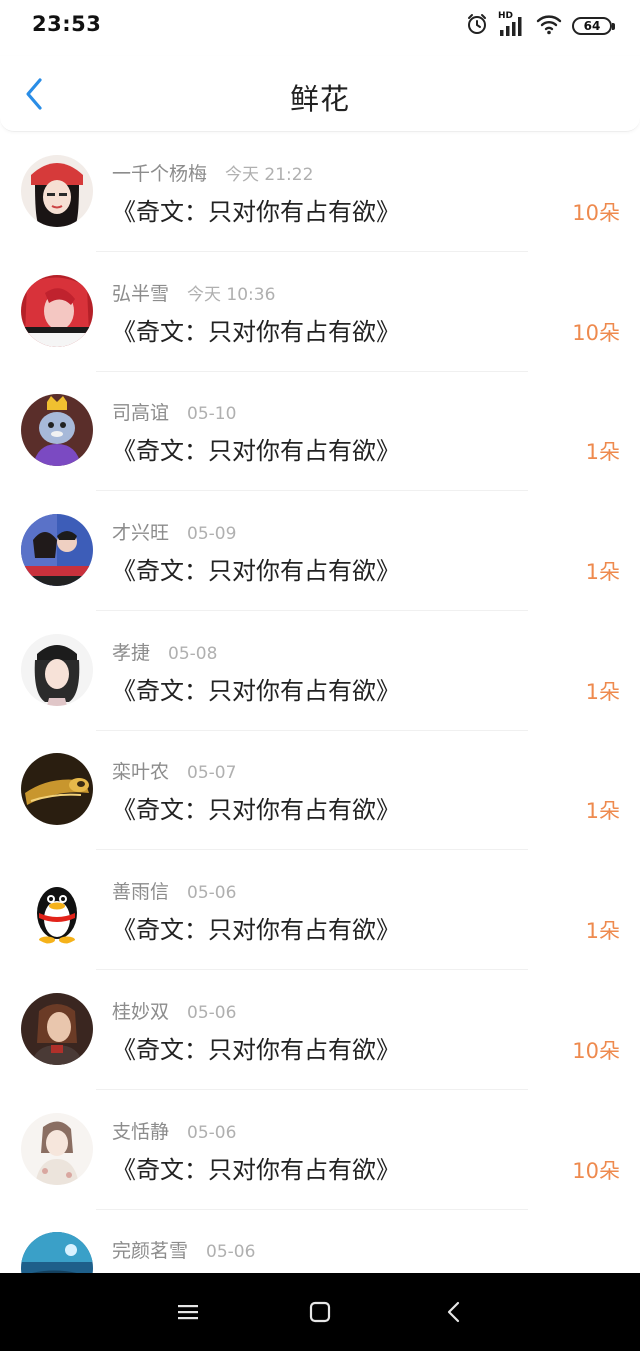  What do you see at coordinates (174, 531) in the screenshot?
I see `item-meta: 才兴旺 05-09` at bounding box center [174, 531].